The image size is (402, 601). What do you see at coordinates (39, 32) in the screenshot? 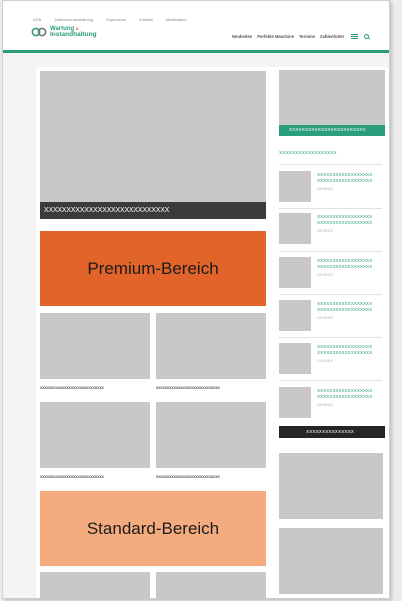
I see `gear-logo-icon` at bounding box center [39, 32].